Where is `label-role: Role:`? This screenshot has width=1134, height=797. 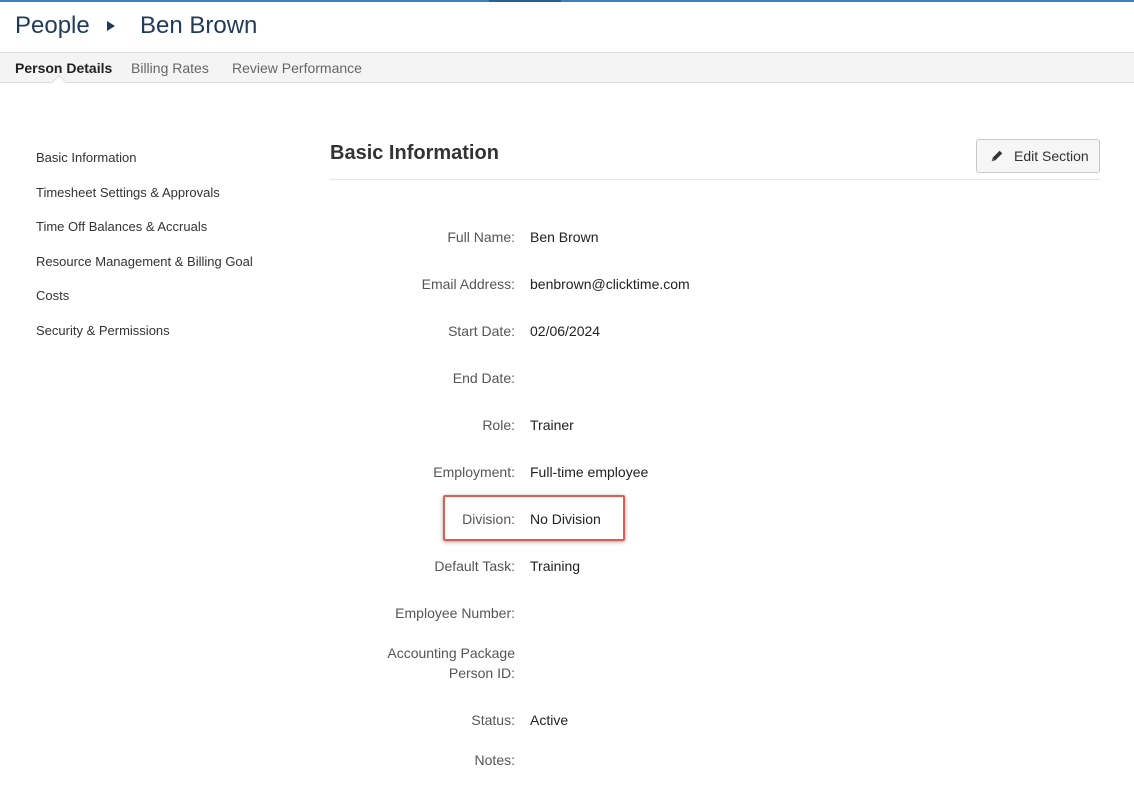
label-role: Role: is located at coordinates (498, 425).